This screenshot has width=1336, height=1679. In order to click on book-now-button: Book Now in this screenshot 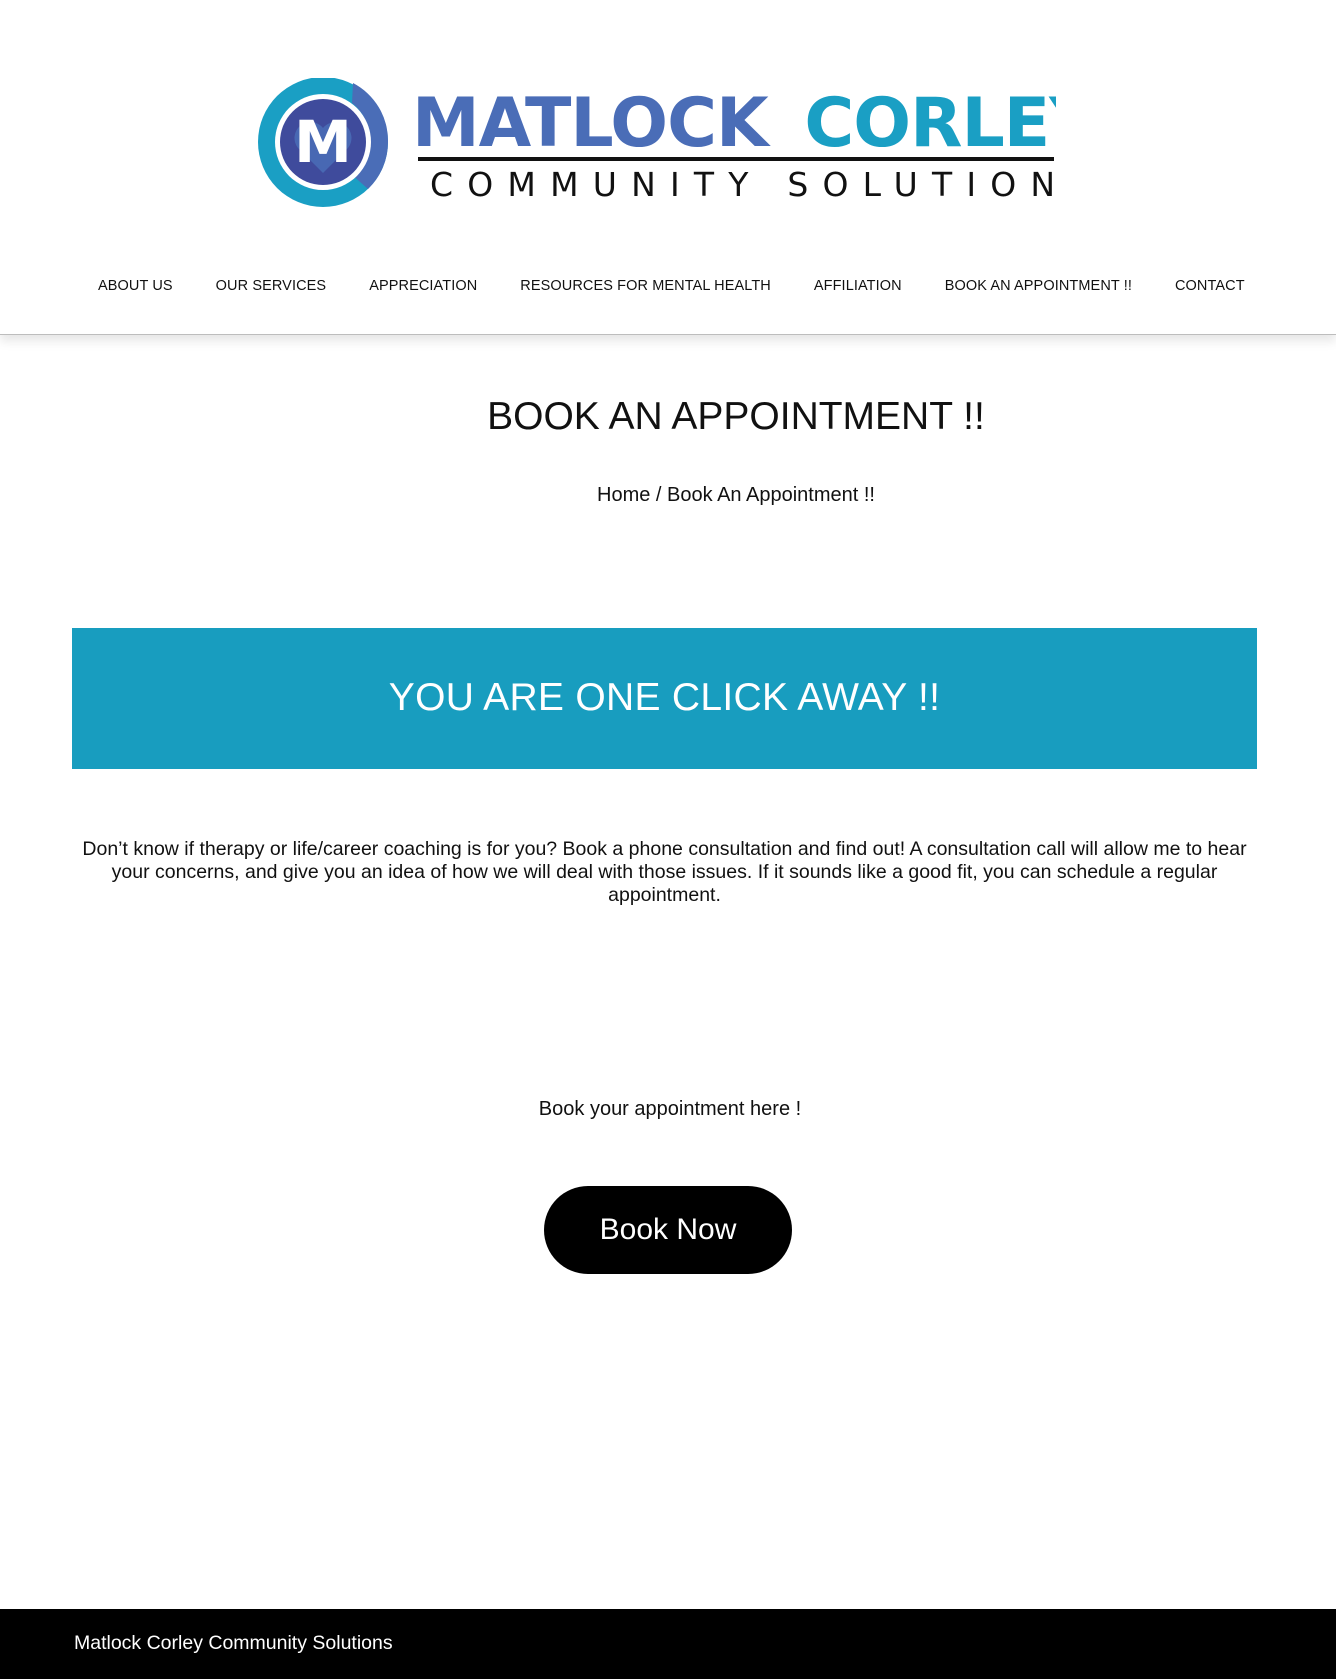, I will do `click(668, 1230)`.